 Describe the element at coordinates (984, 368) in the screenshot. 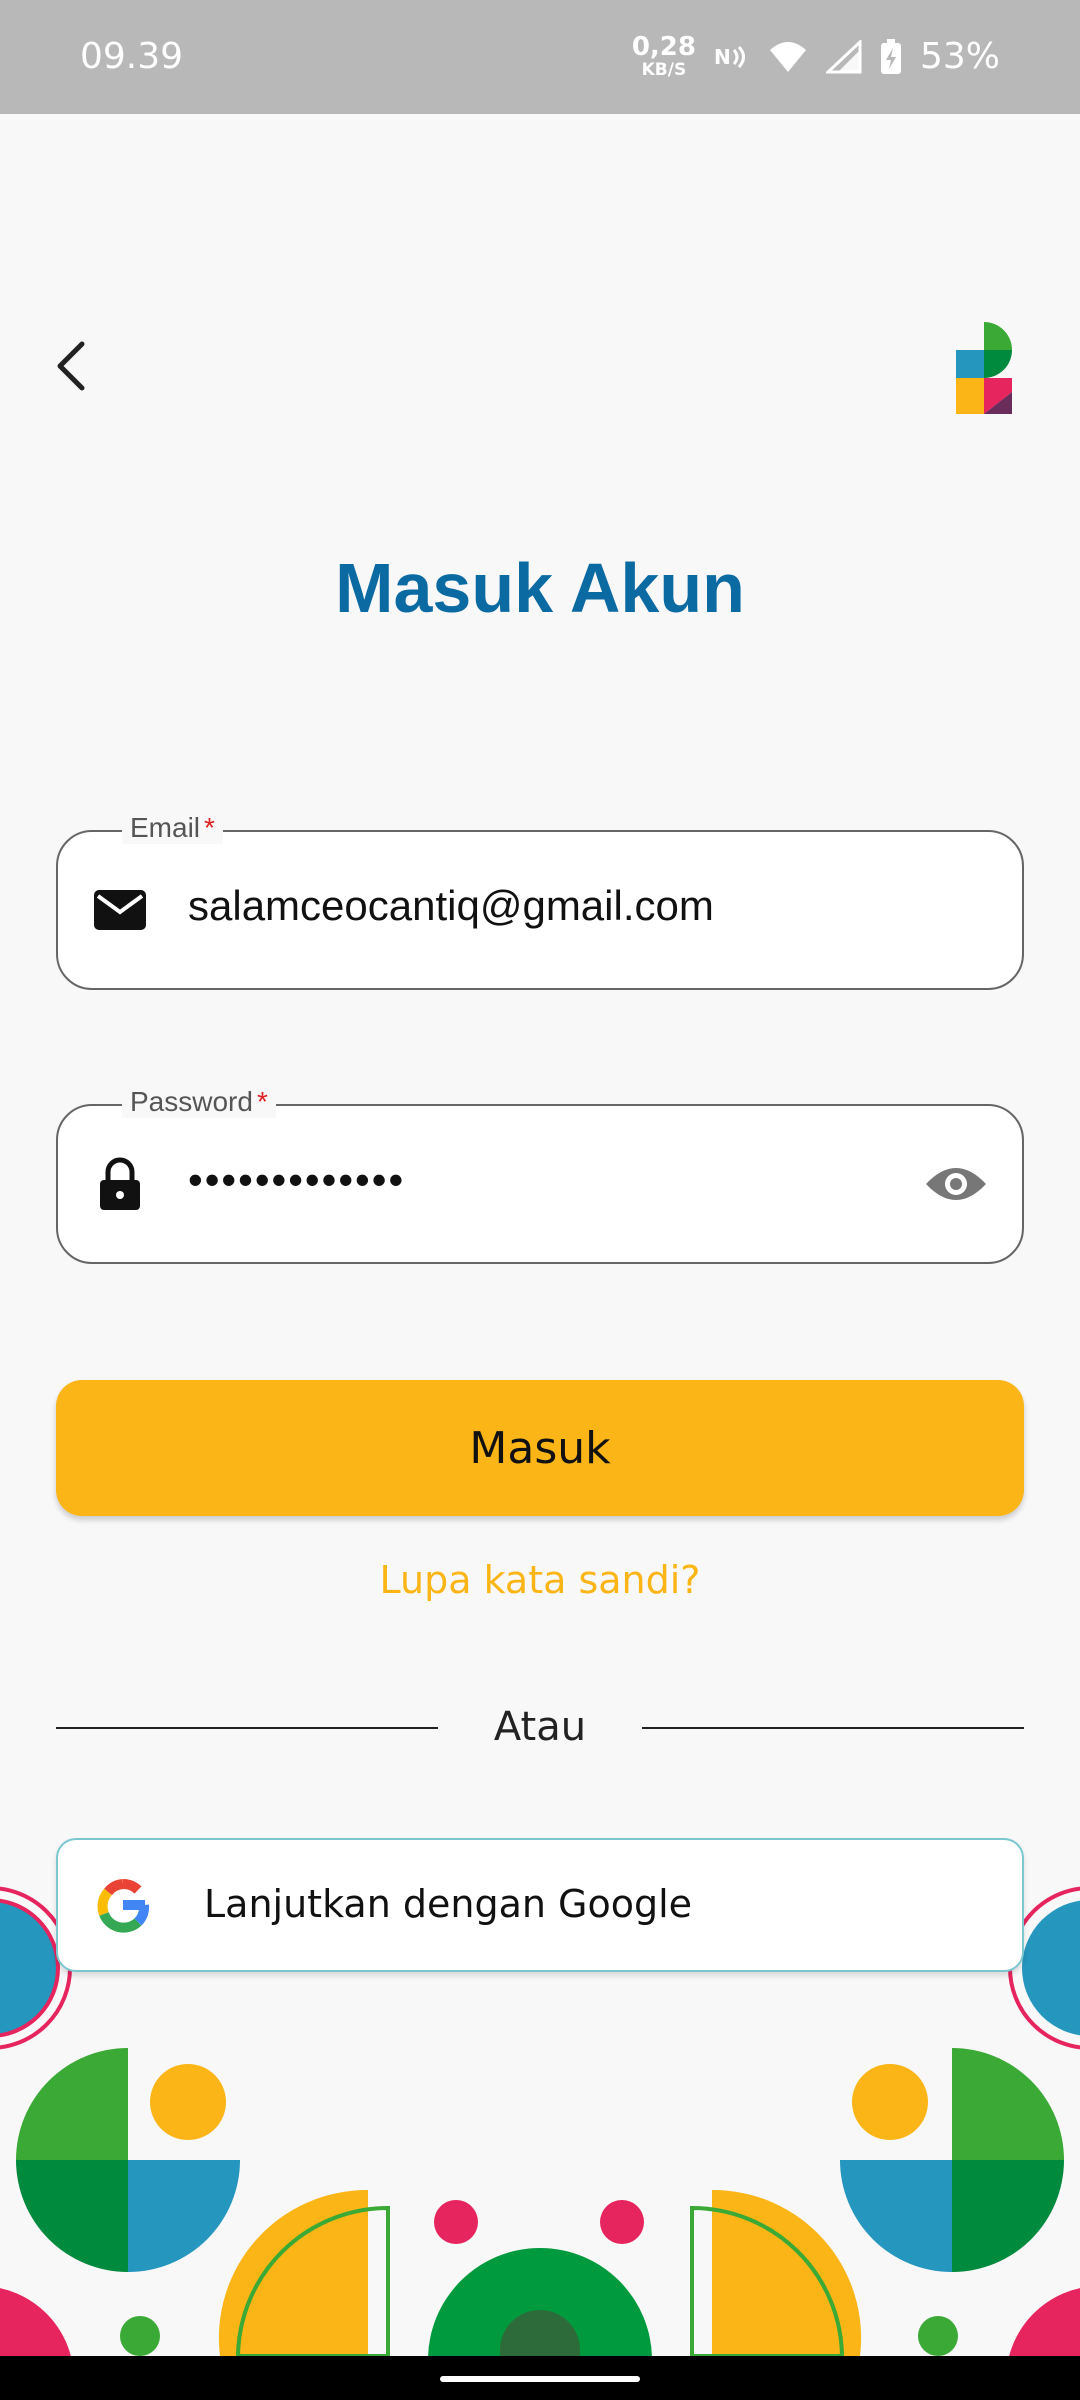

I see `app-logo` at that location.